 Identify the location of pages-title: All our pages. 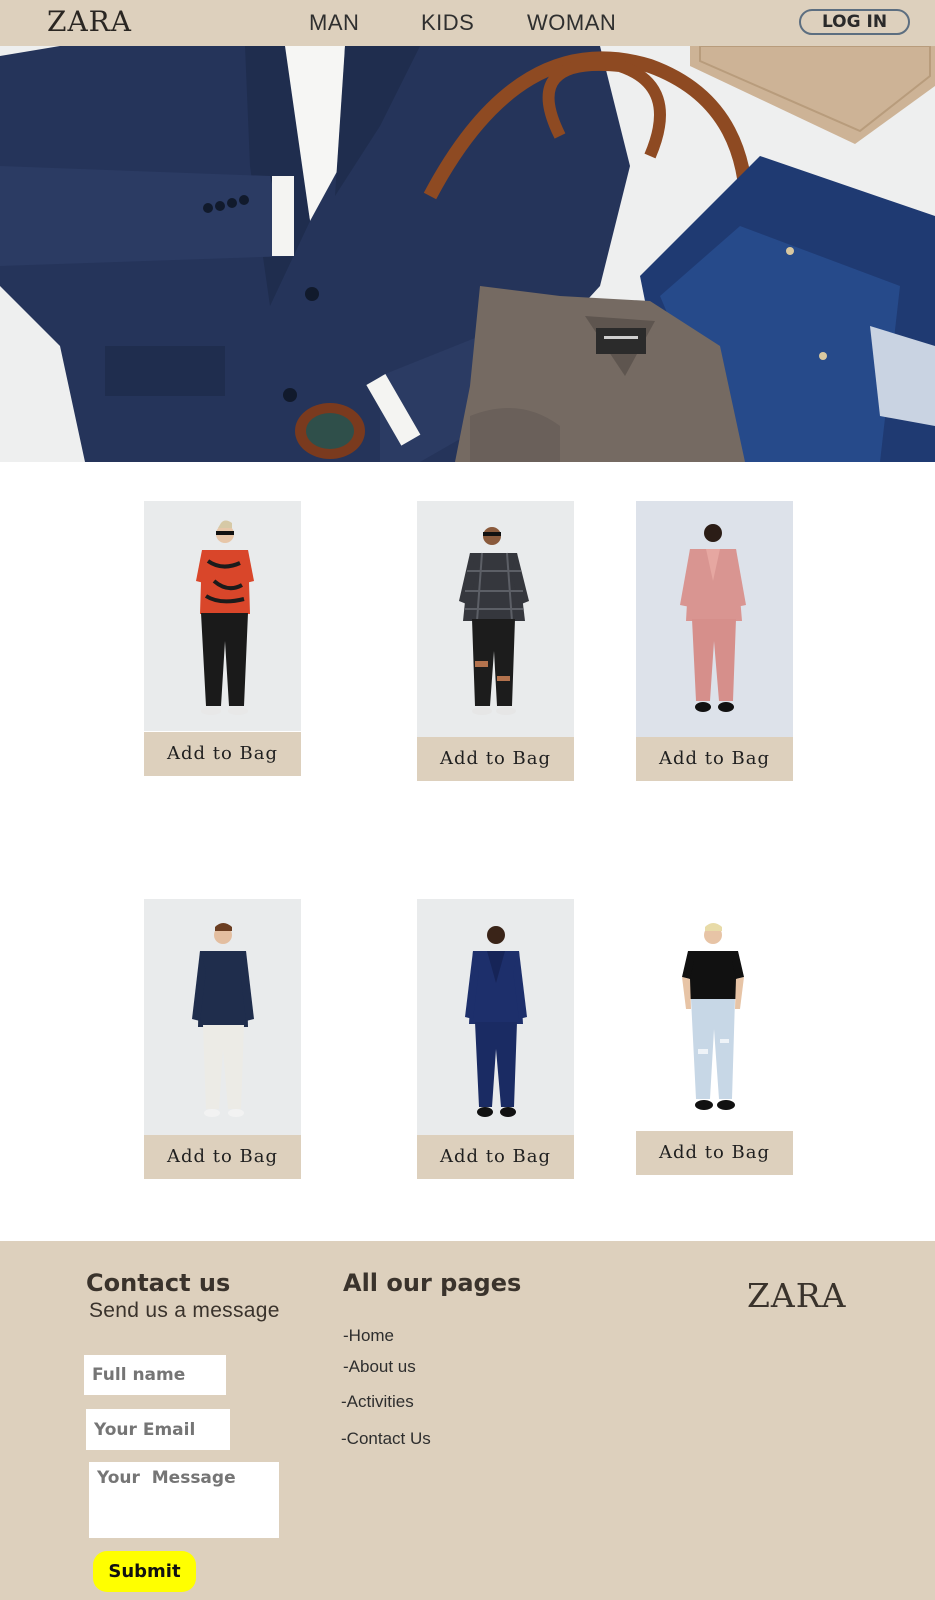
(432, 1283).